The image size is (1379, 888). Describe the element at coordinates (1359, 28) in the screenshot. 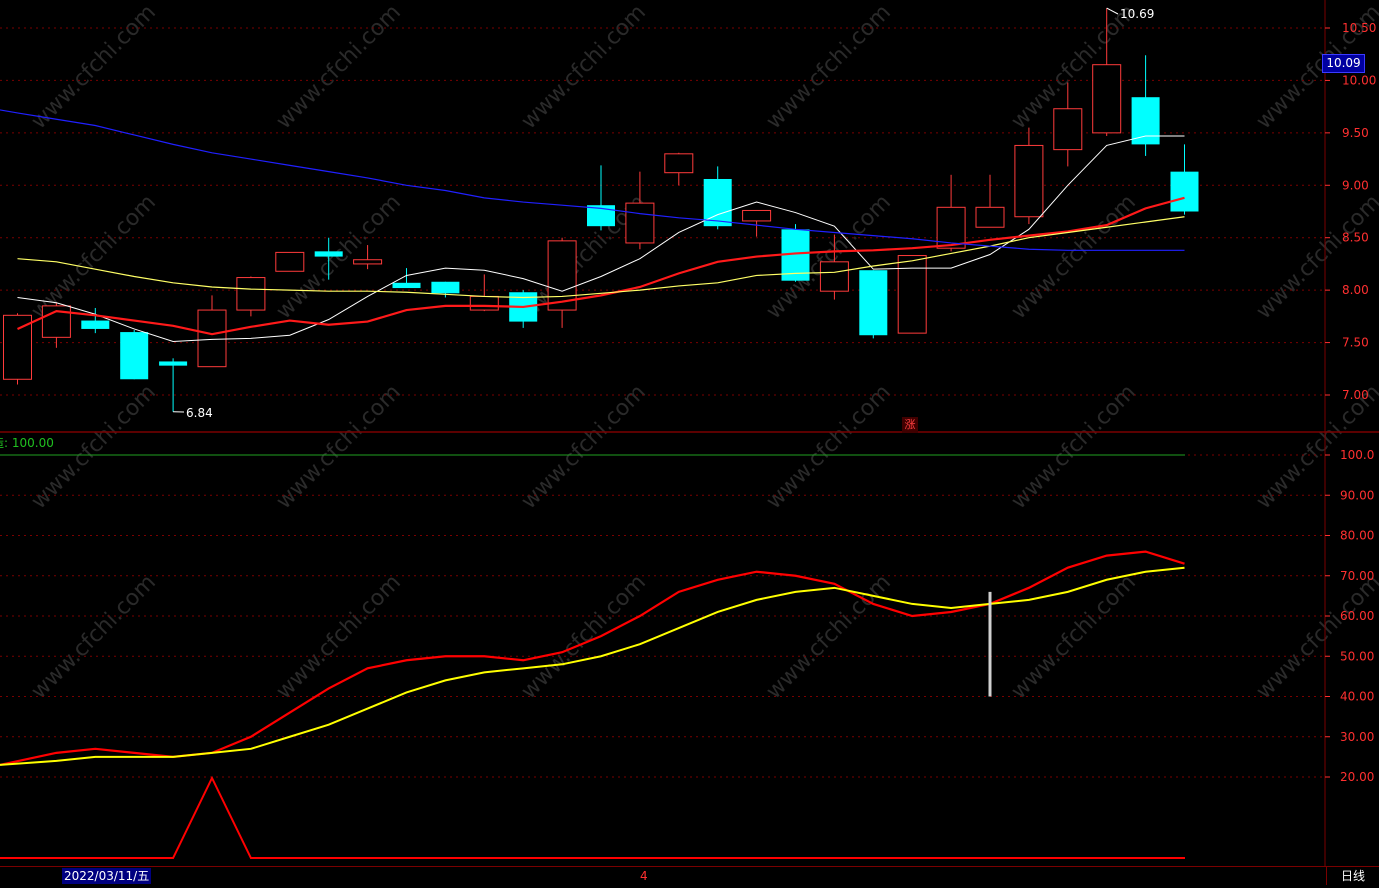

I see `price-tick-label: 10.50` at that location.